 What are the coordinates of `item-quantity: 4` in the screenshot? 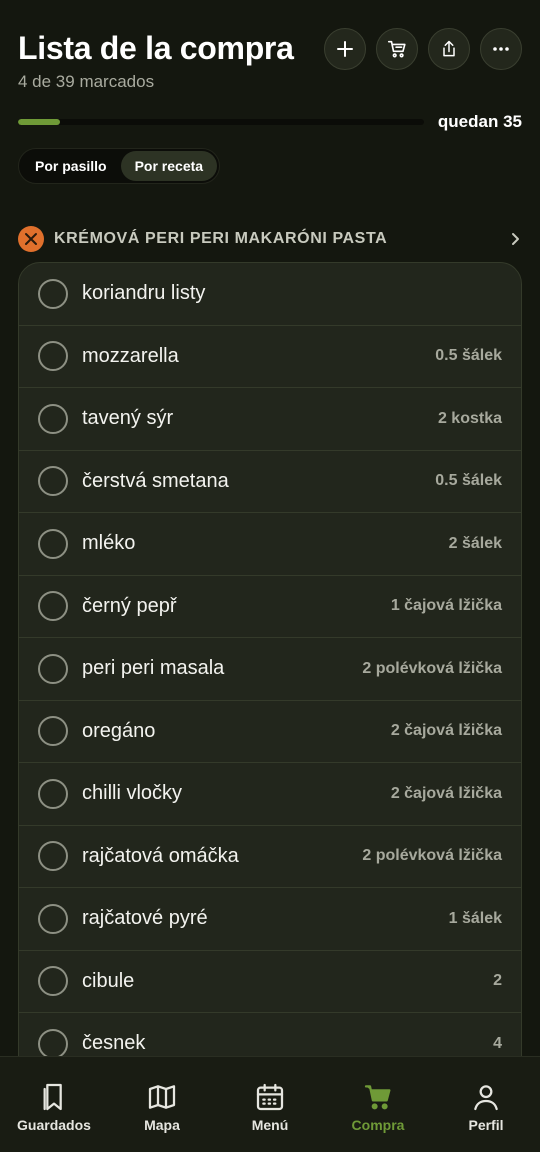 It's located at (497, 1043).